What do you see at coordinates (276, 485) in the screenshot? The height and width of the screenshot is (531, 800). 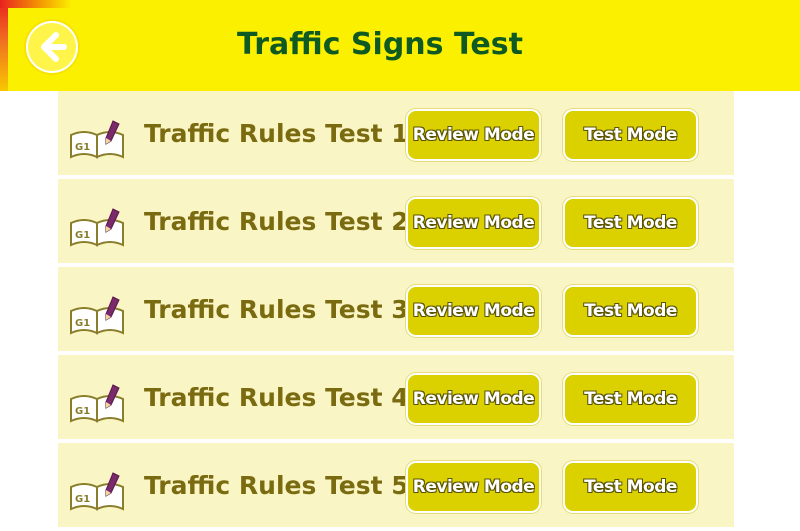 I see `test-title: Traffic Rules Test 5` at bounding box center [276, 485].